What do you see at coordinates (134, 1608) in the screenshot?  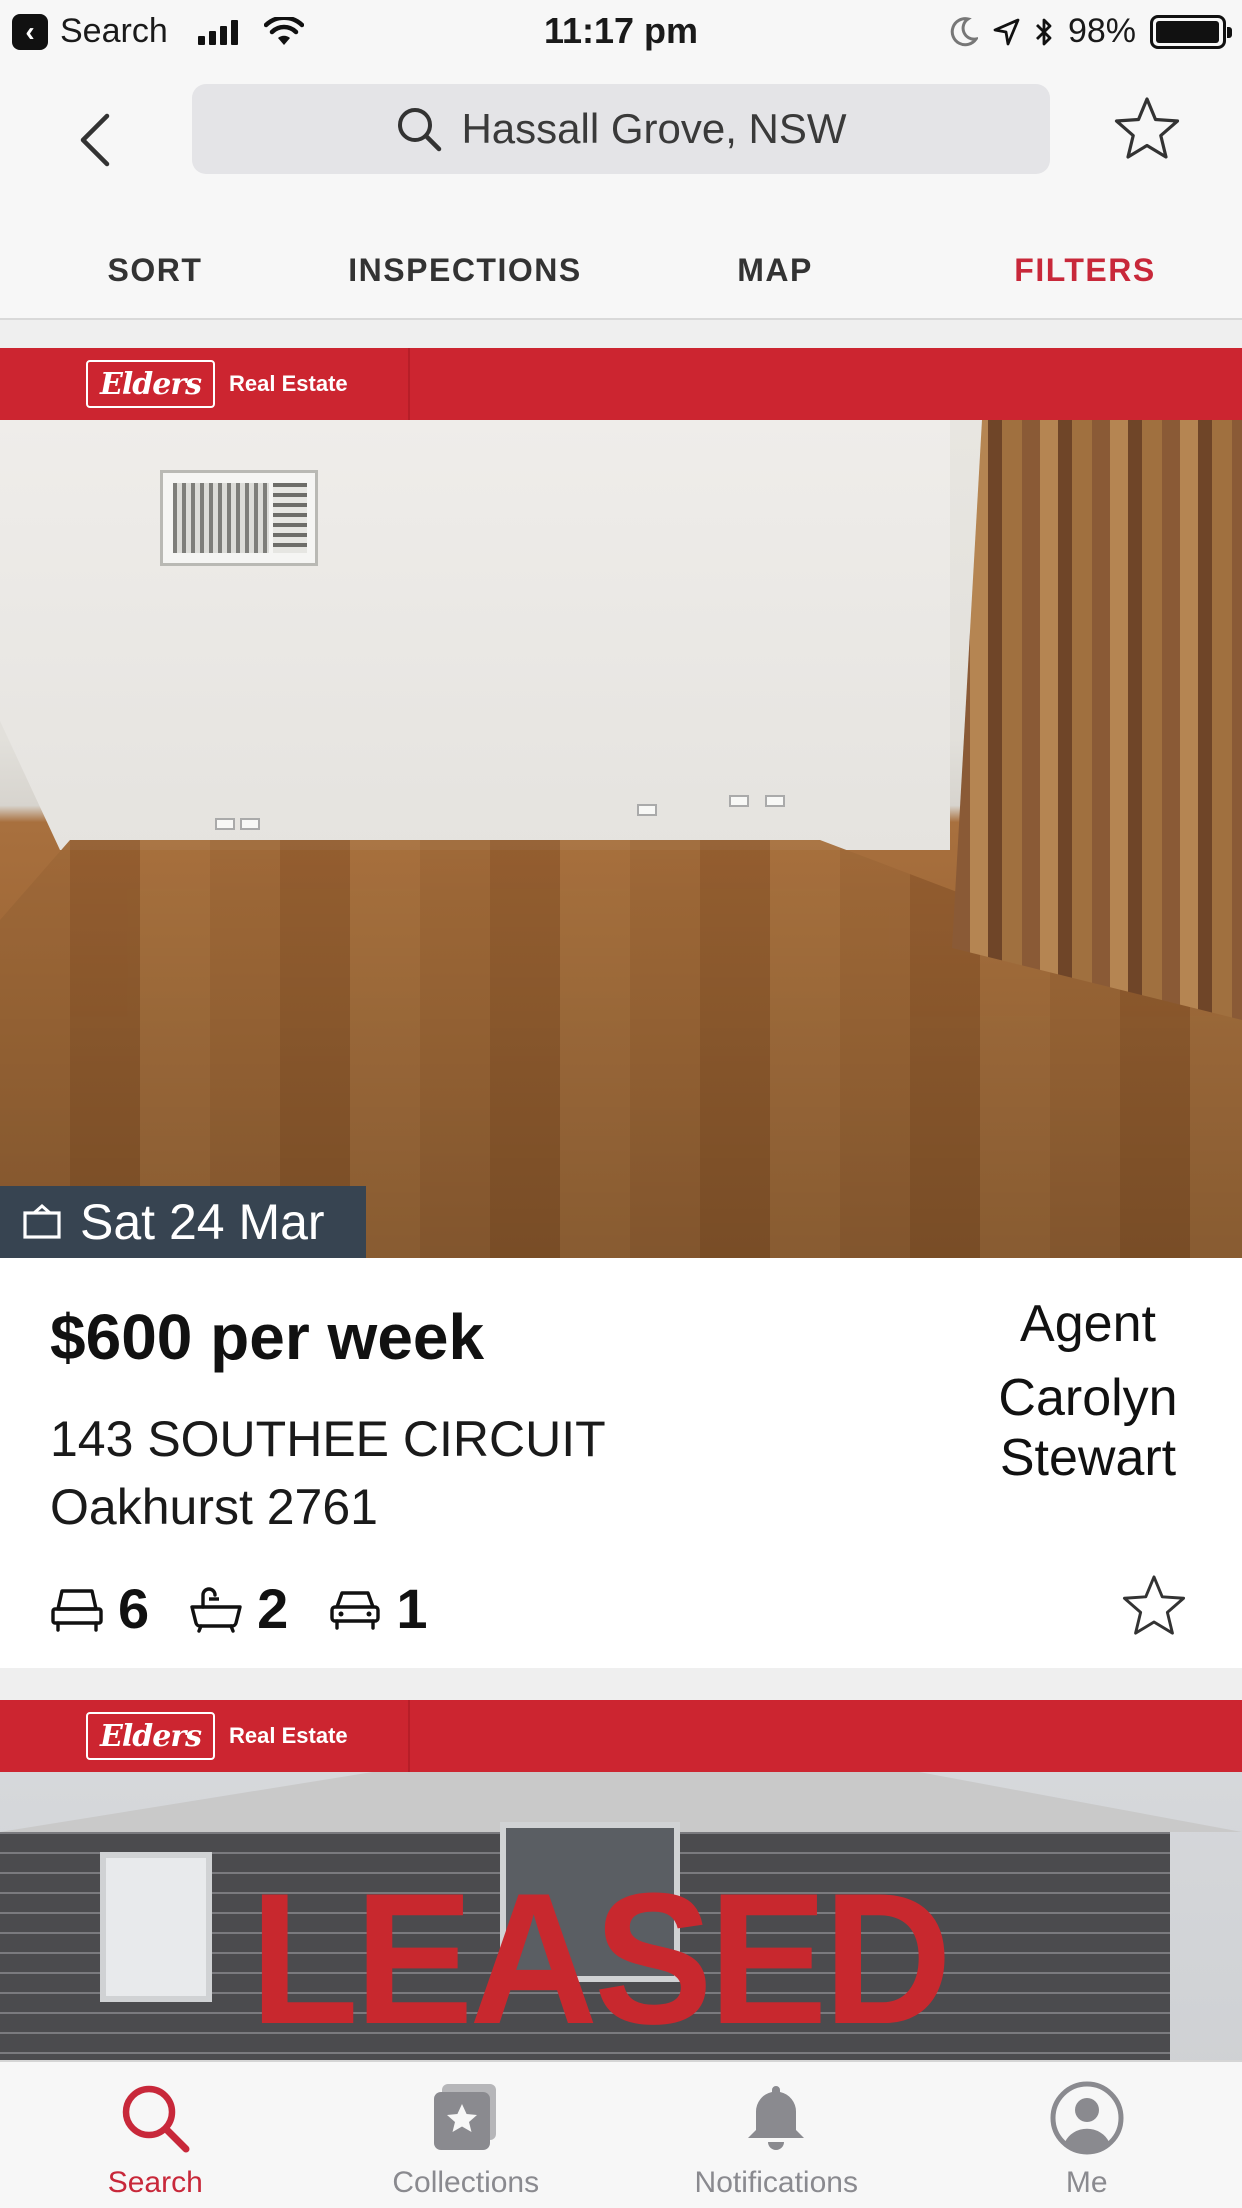 I see `bedrooms-count: 6` at bounding box center [134, 1608].